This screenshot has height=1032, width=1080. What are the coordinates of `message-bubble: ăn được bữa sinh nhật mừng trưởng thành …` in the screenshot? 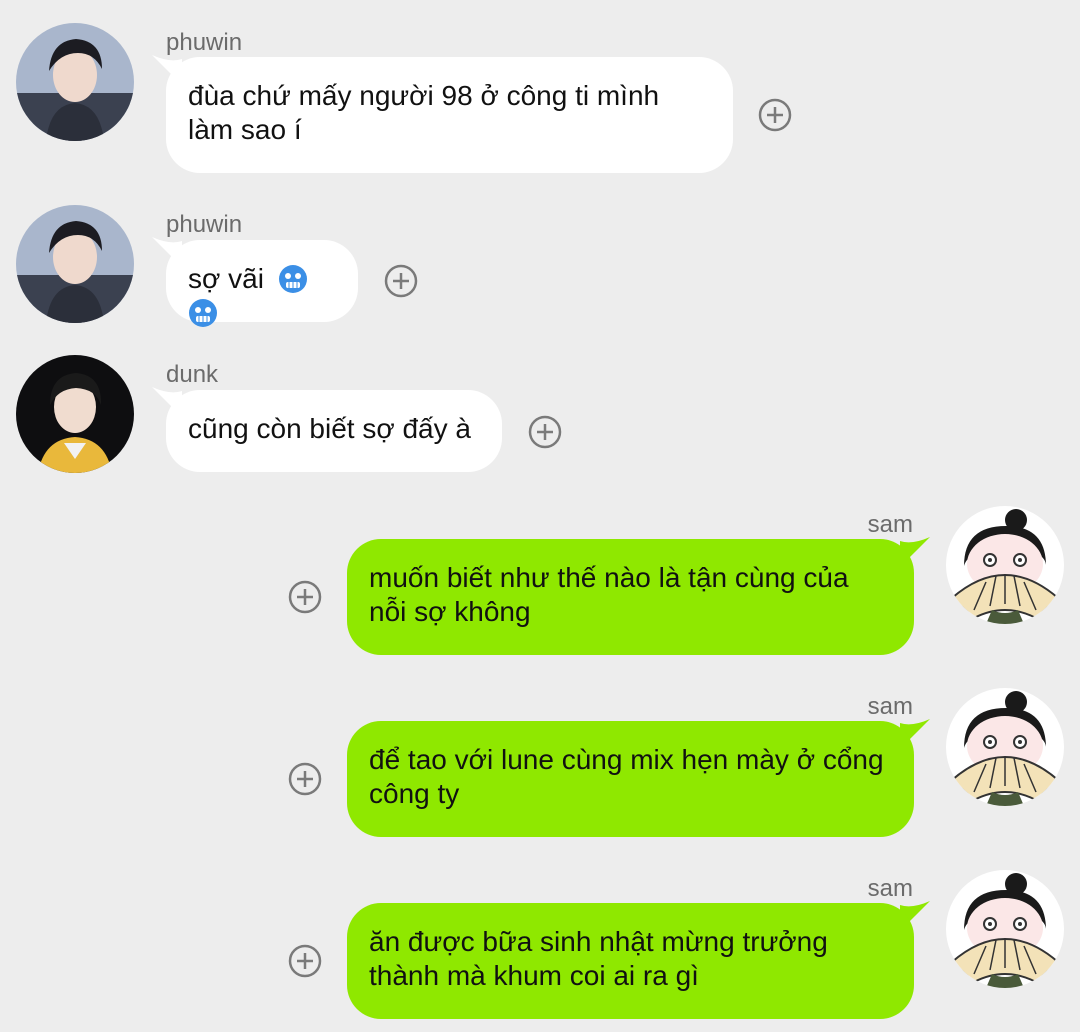 It's located at (630, 961).